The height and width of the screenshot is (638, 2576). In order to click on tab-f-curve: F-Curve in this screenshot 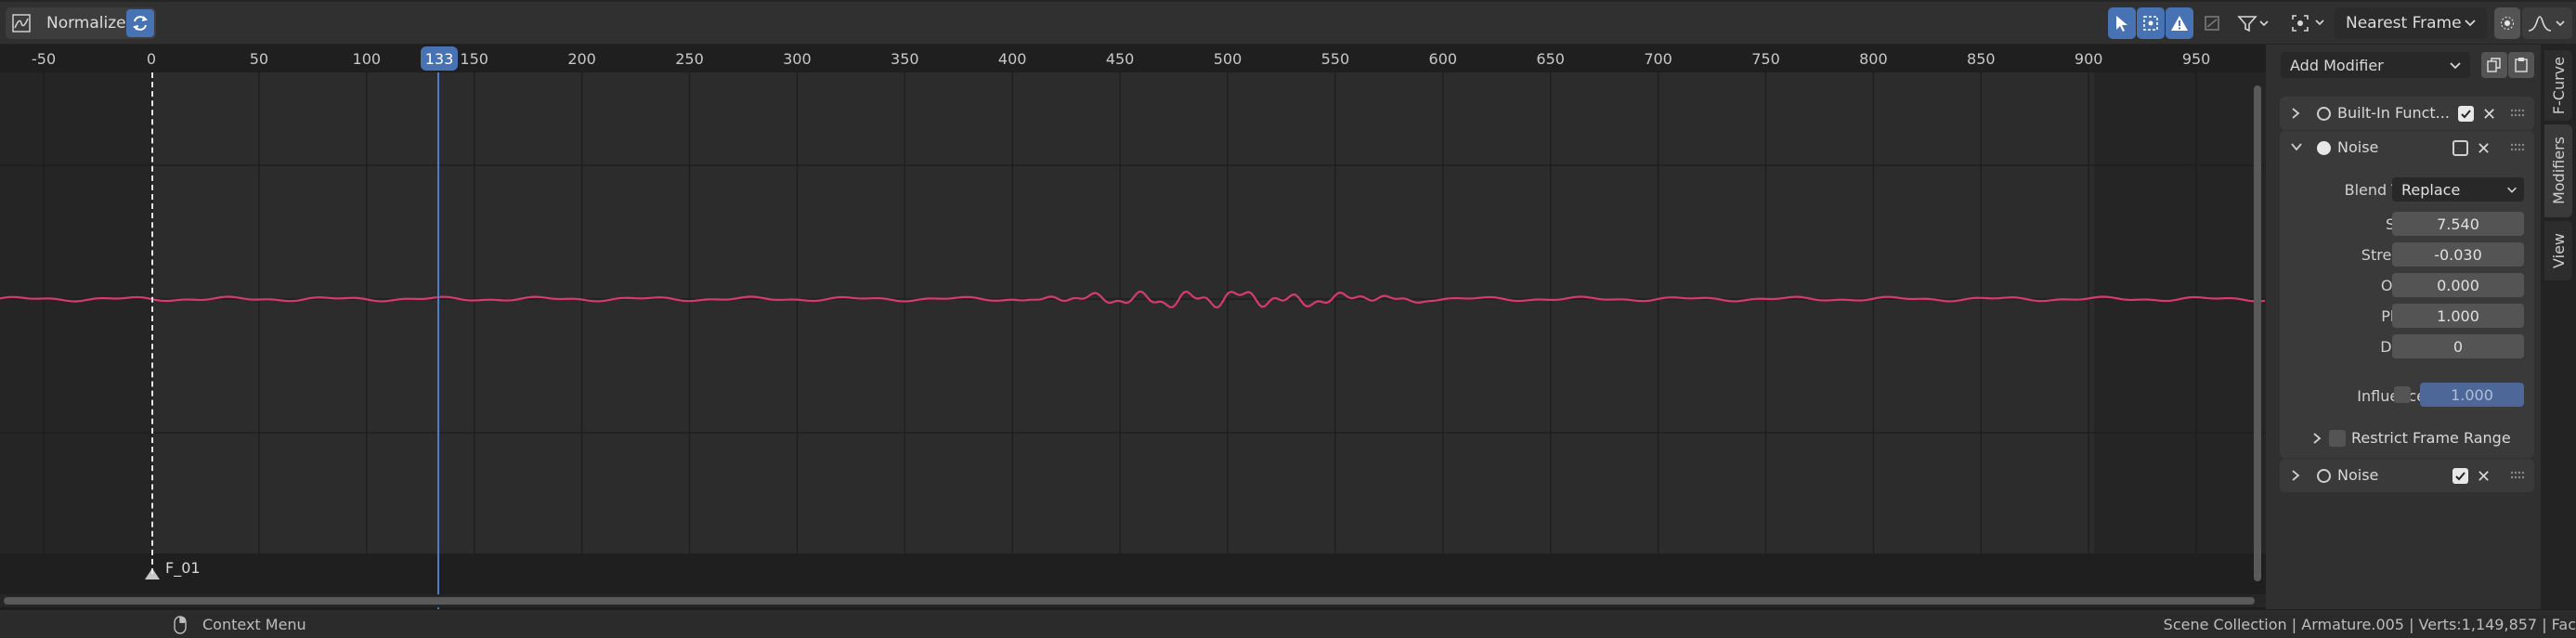, I will do `click(2558, 85)`.